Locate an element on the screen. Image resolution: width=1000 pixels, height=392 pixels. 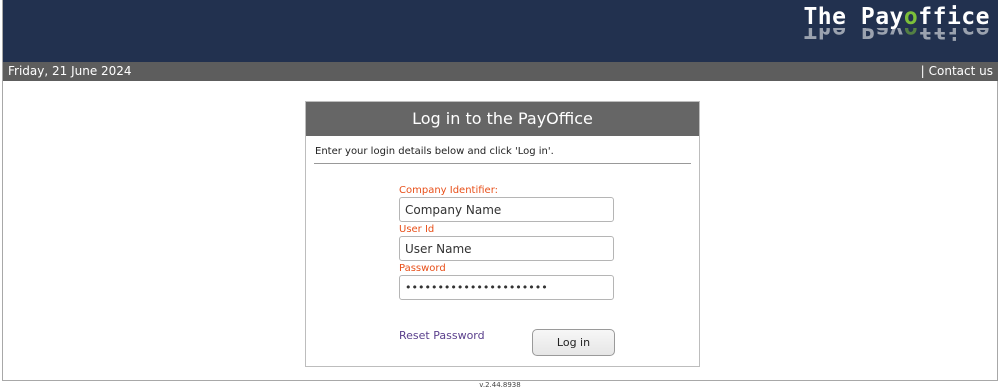
version-label: v.2.44.8938 is located at coordinates (500, 385).